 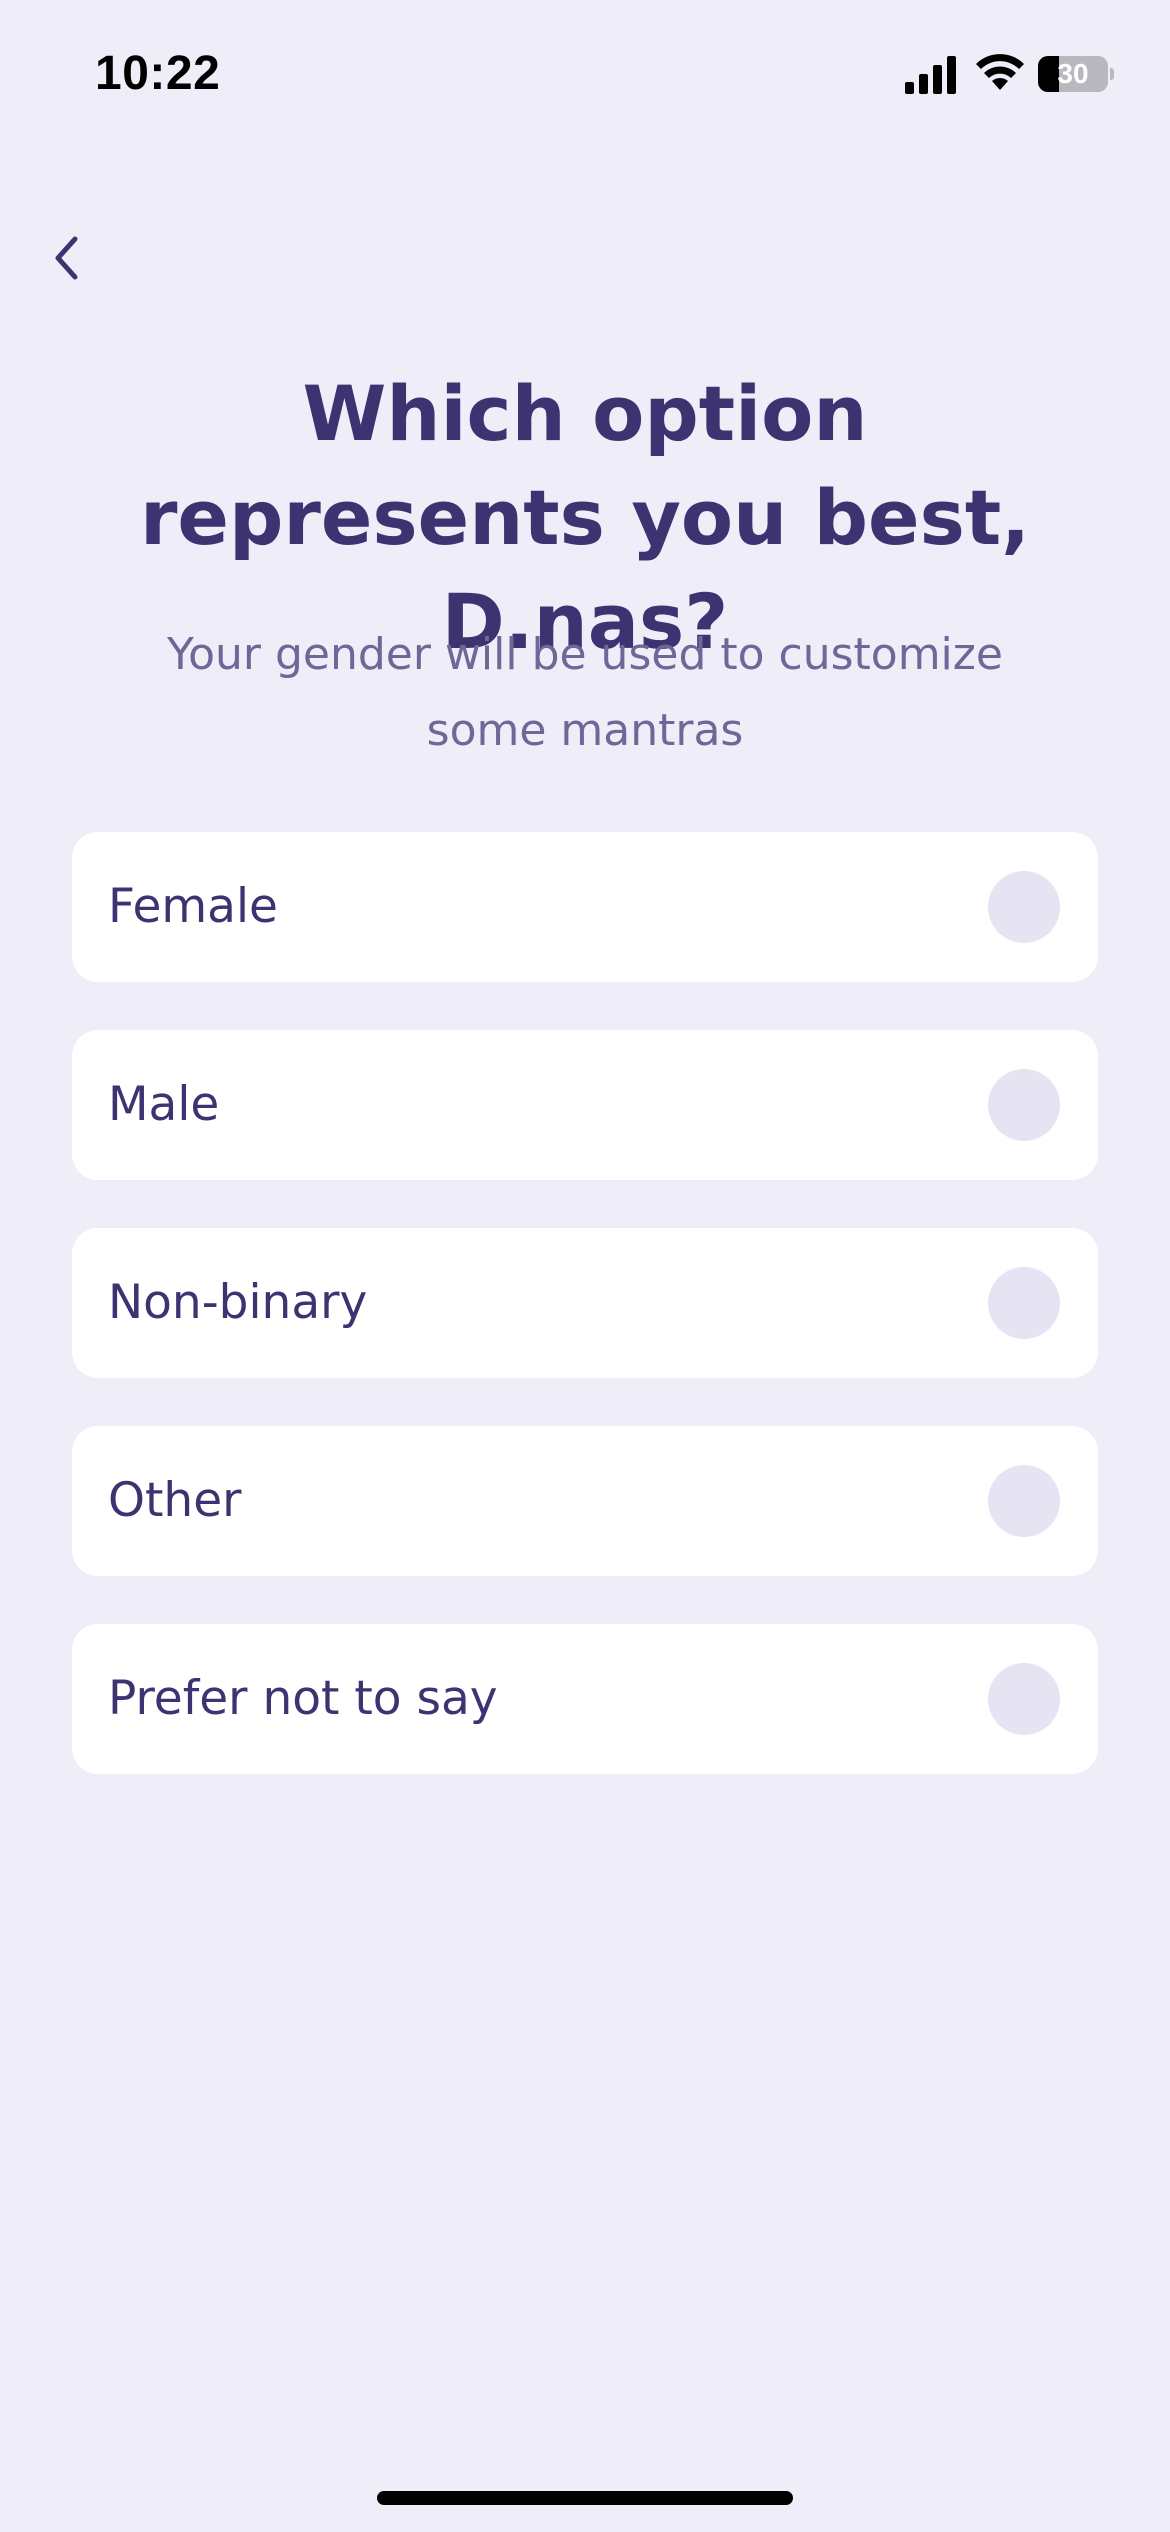 I want to click on option-label: Non-binary, so click(x=238, y=1302).